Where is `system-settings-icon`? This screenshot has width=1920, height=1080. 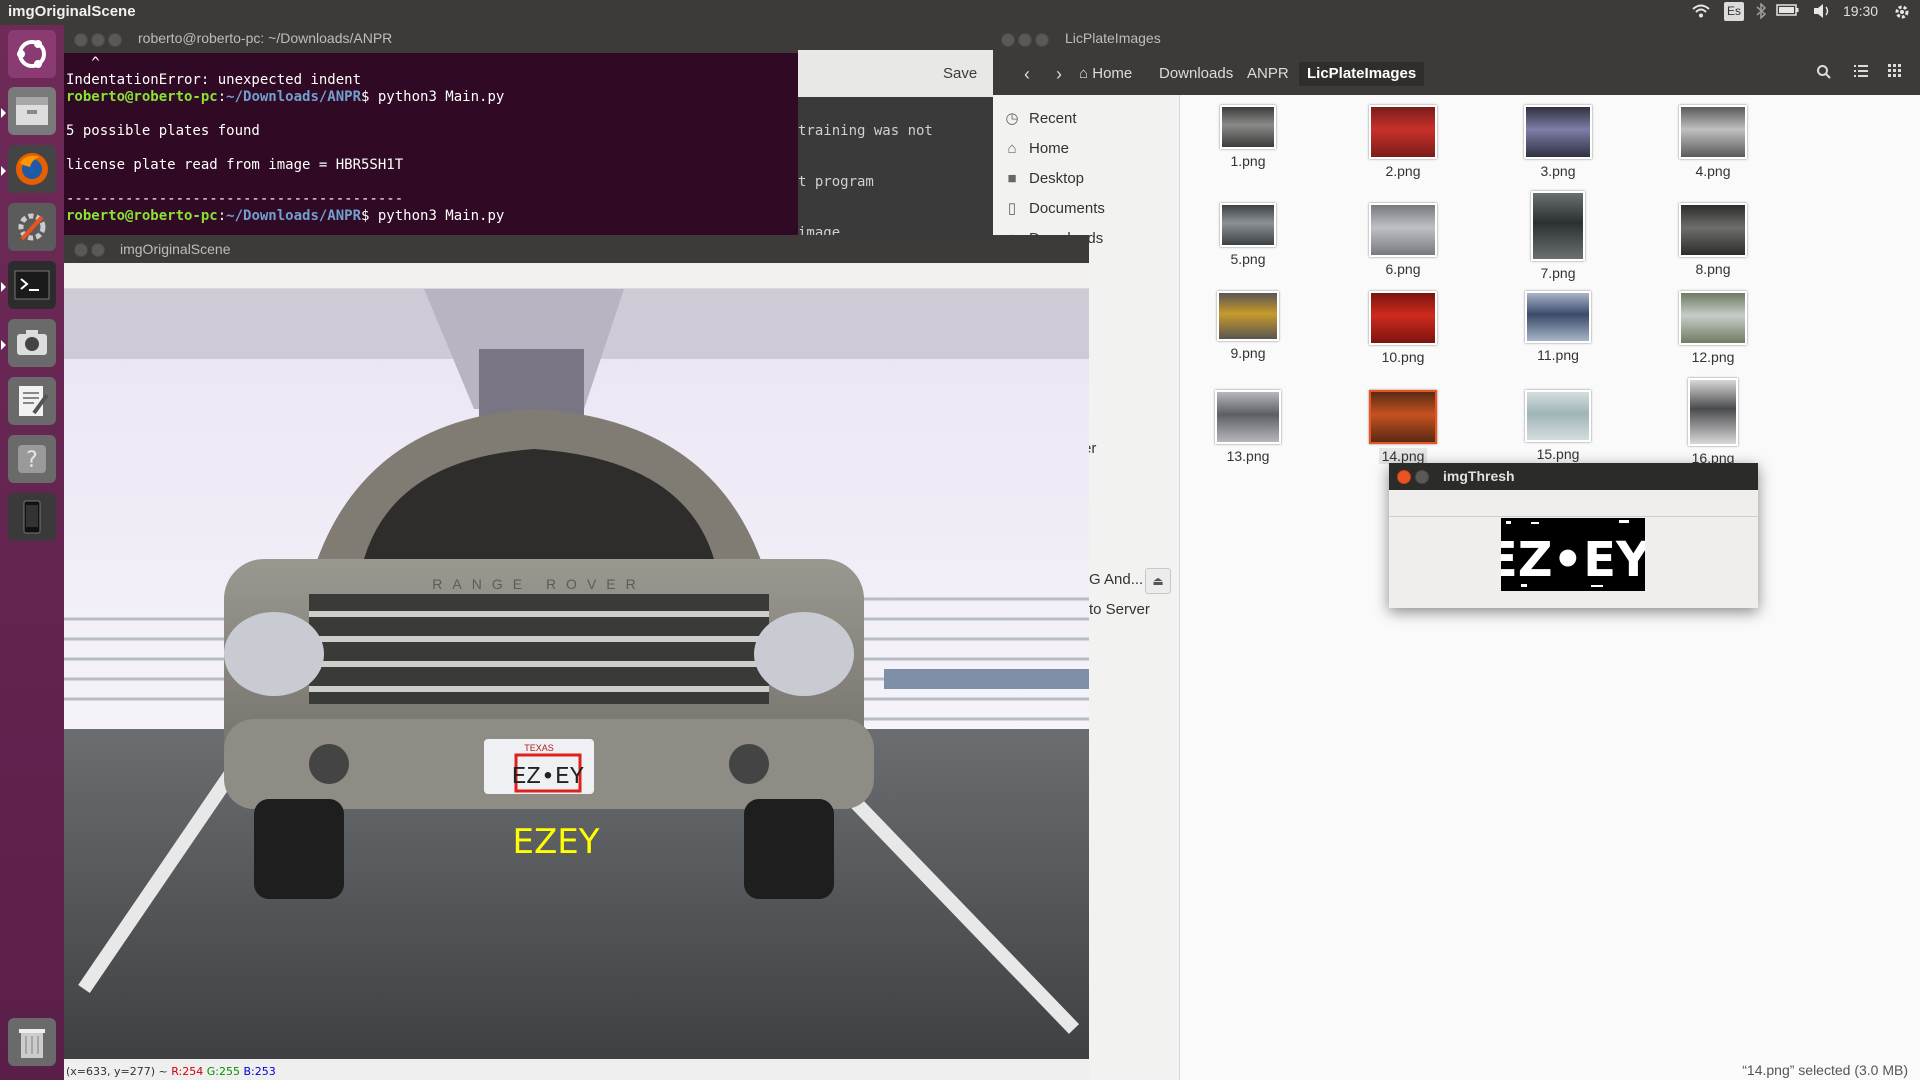
system-settings-icon is located at coordinates (32, 227).